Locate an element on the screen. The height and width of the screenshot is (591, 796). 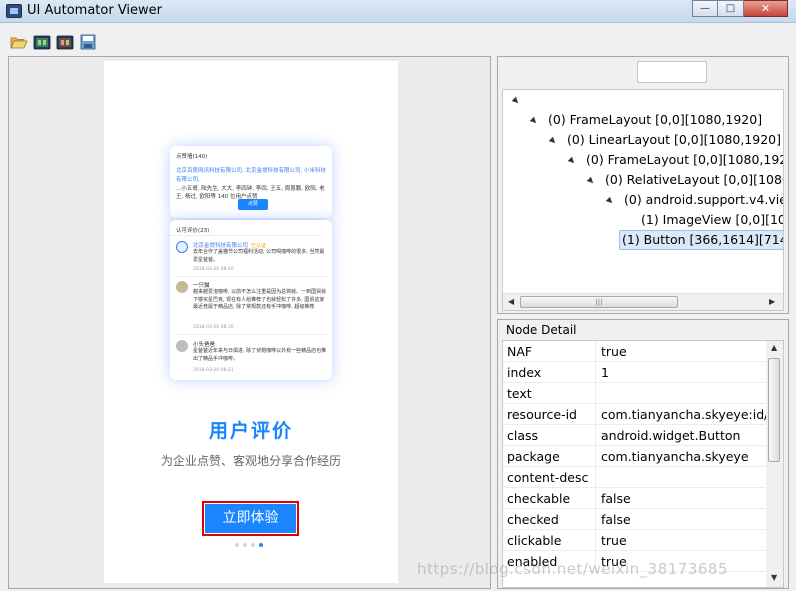
likes-card-title: 点赞墙(140) is located at coordinates (192, 157).